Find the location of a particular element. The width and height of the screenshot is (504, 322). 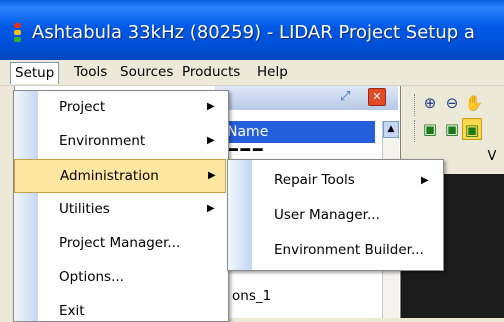

zoom-out-icon: ⊖ is located at coordinates (452, 103).